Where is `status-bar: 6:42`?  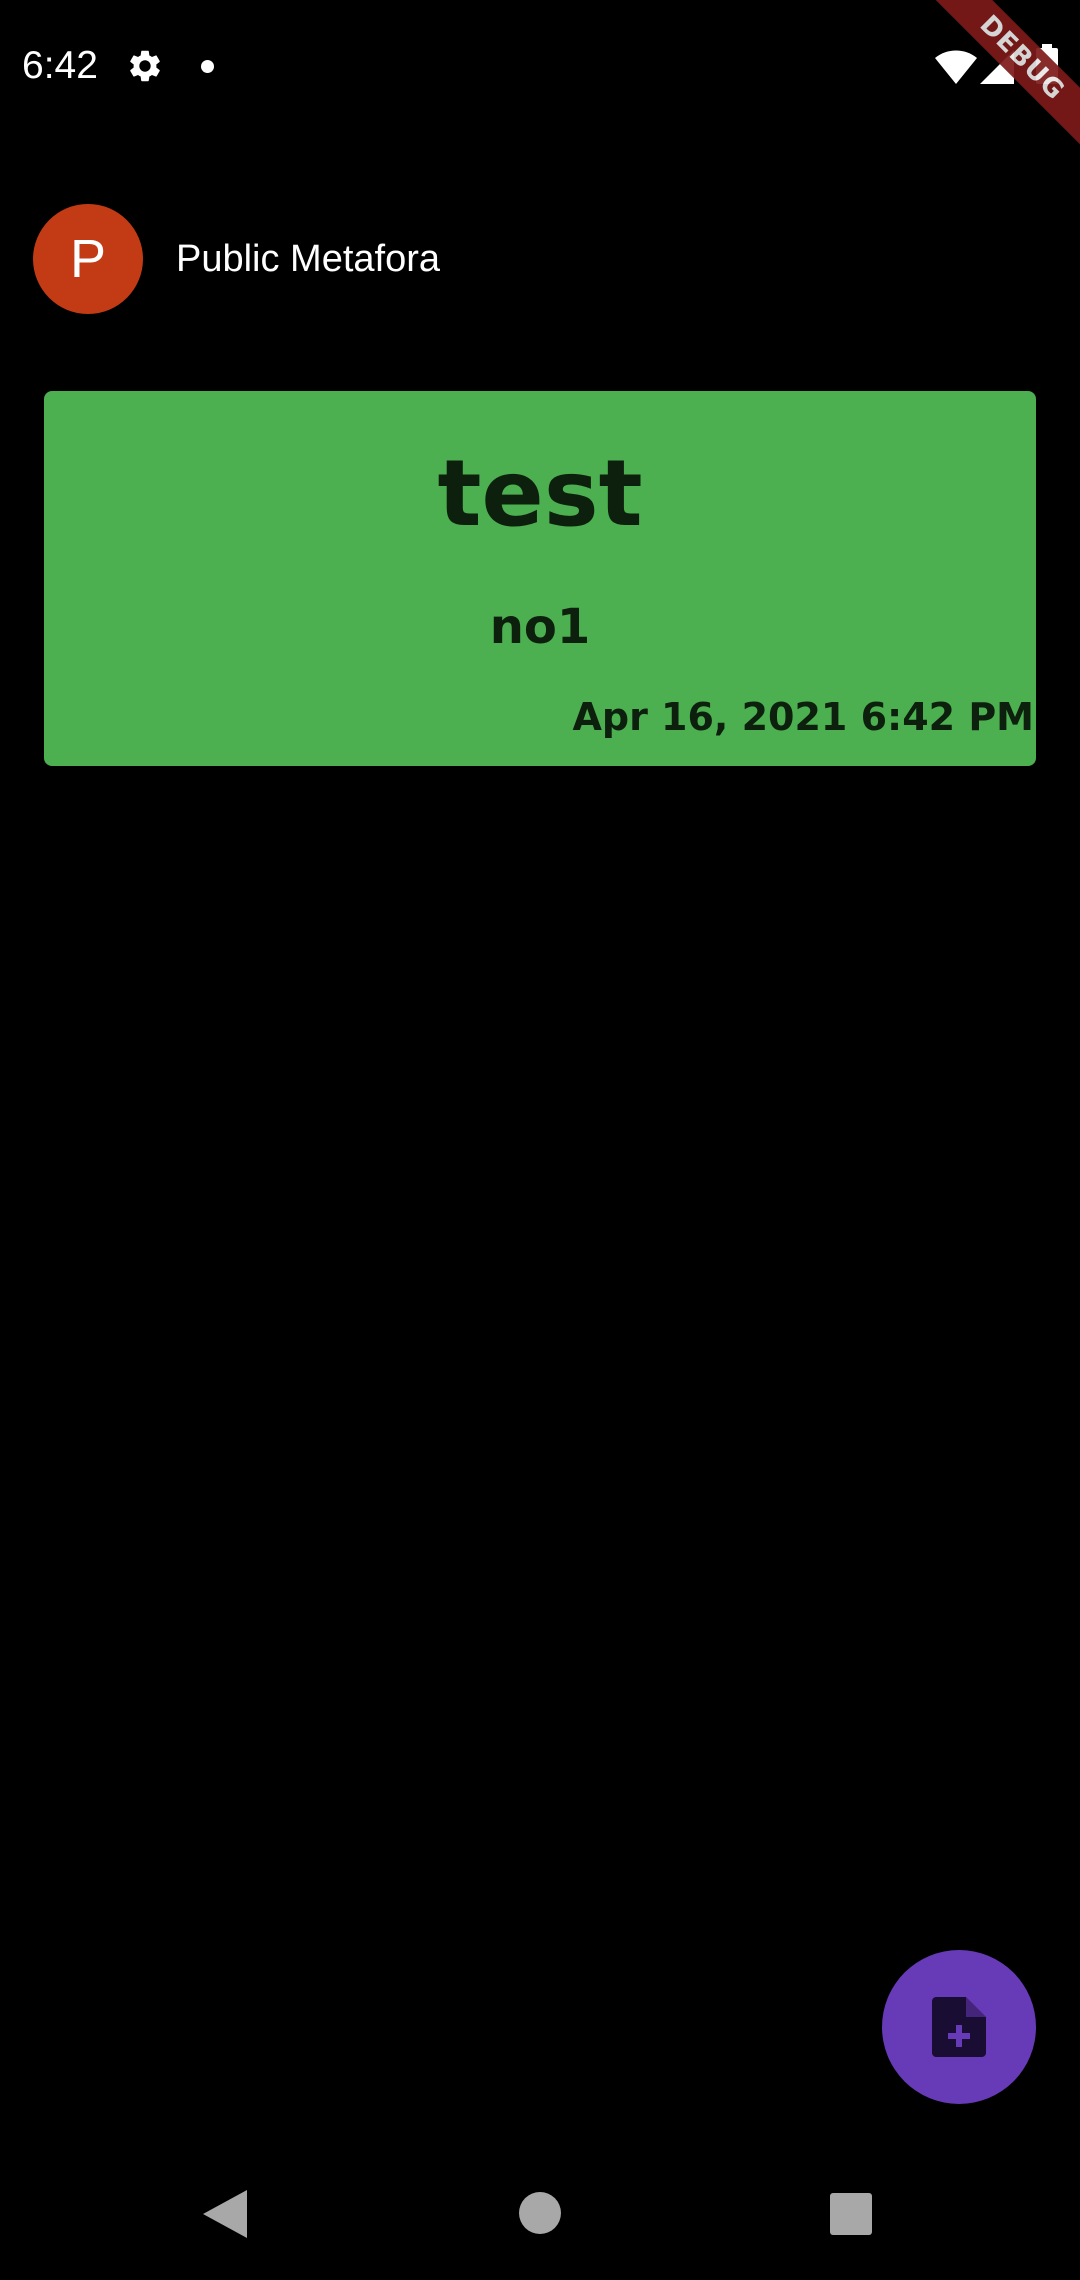 status-bar: 6:42 is located at coordinates (540, 70).